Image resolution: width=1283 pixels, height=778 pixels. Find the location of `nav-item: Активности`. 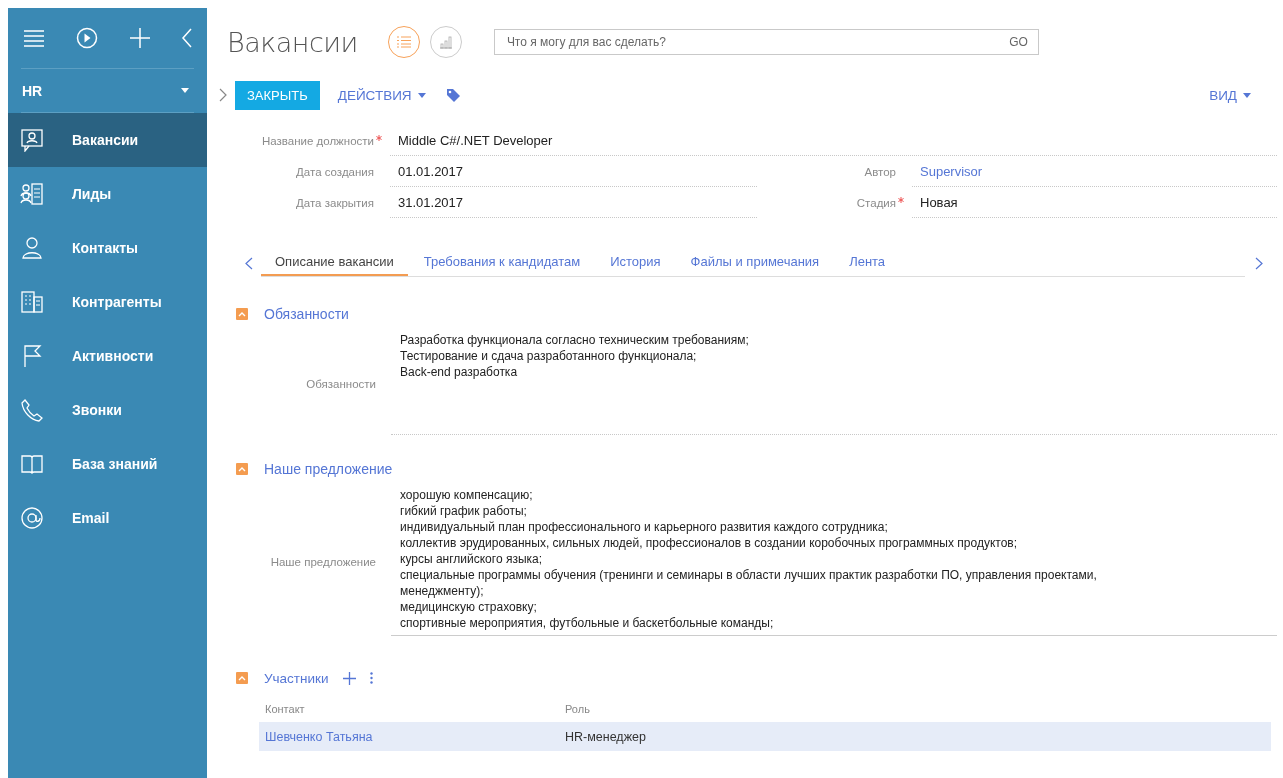

nav-item: Активности is located at coordinates (107, 356).